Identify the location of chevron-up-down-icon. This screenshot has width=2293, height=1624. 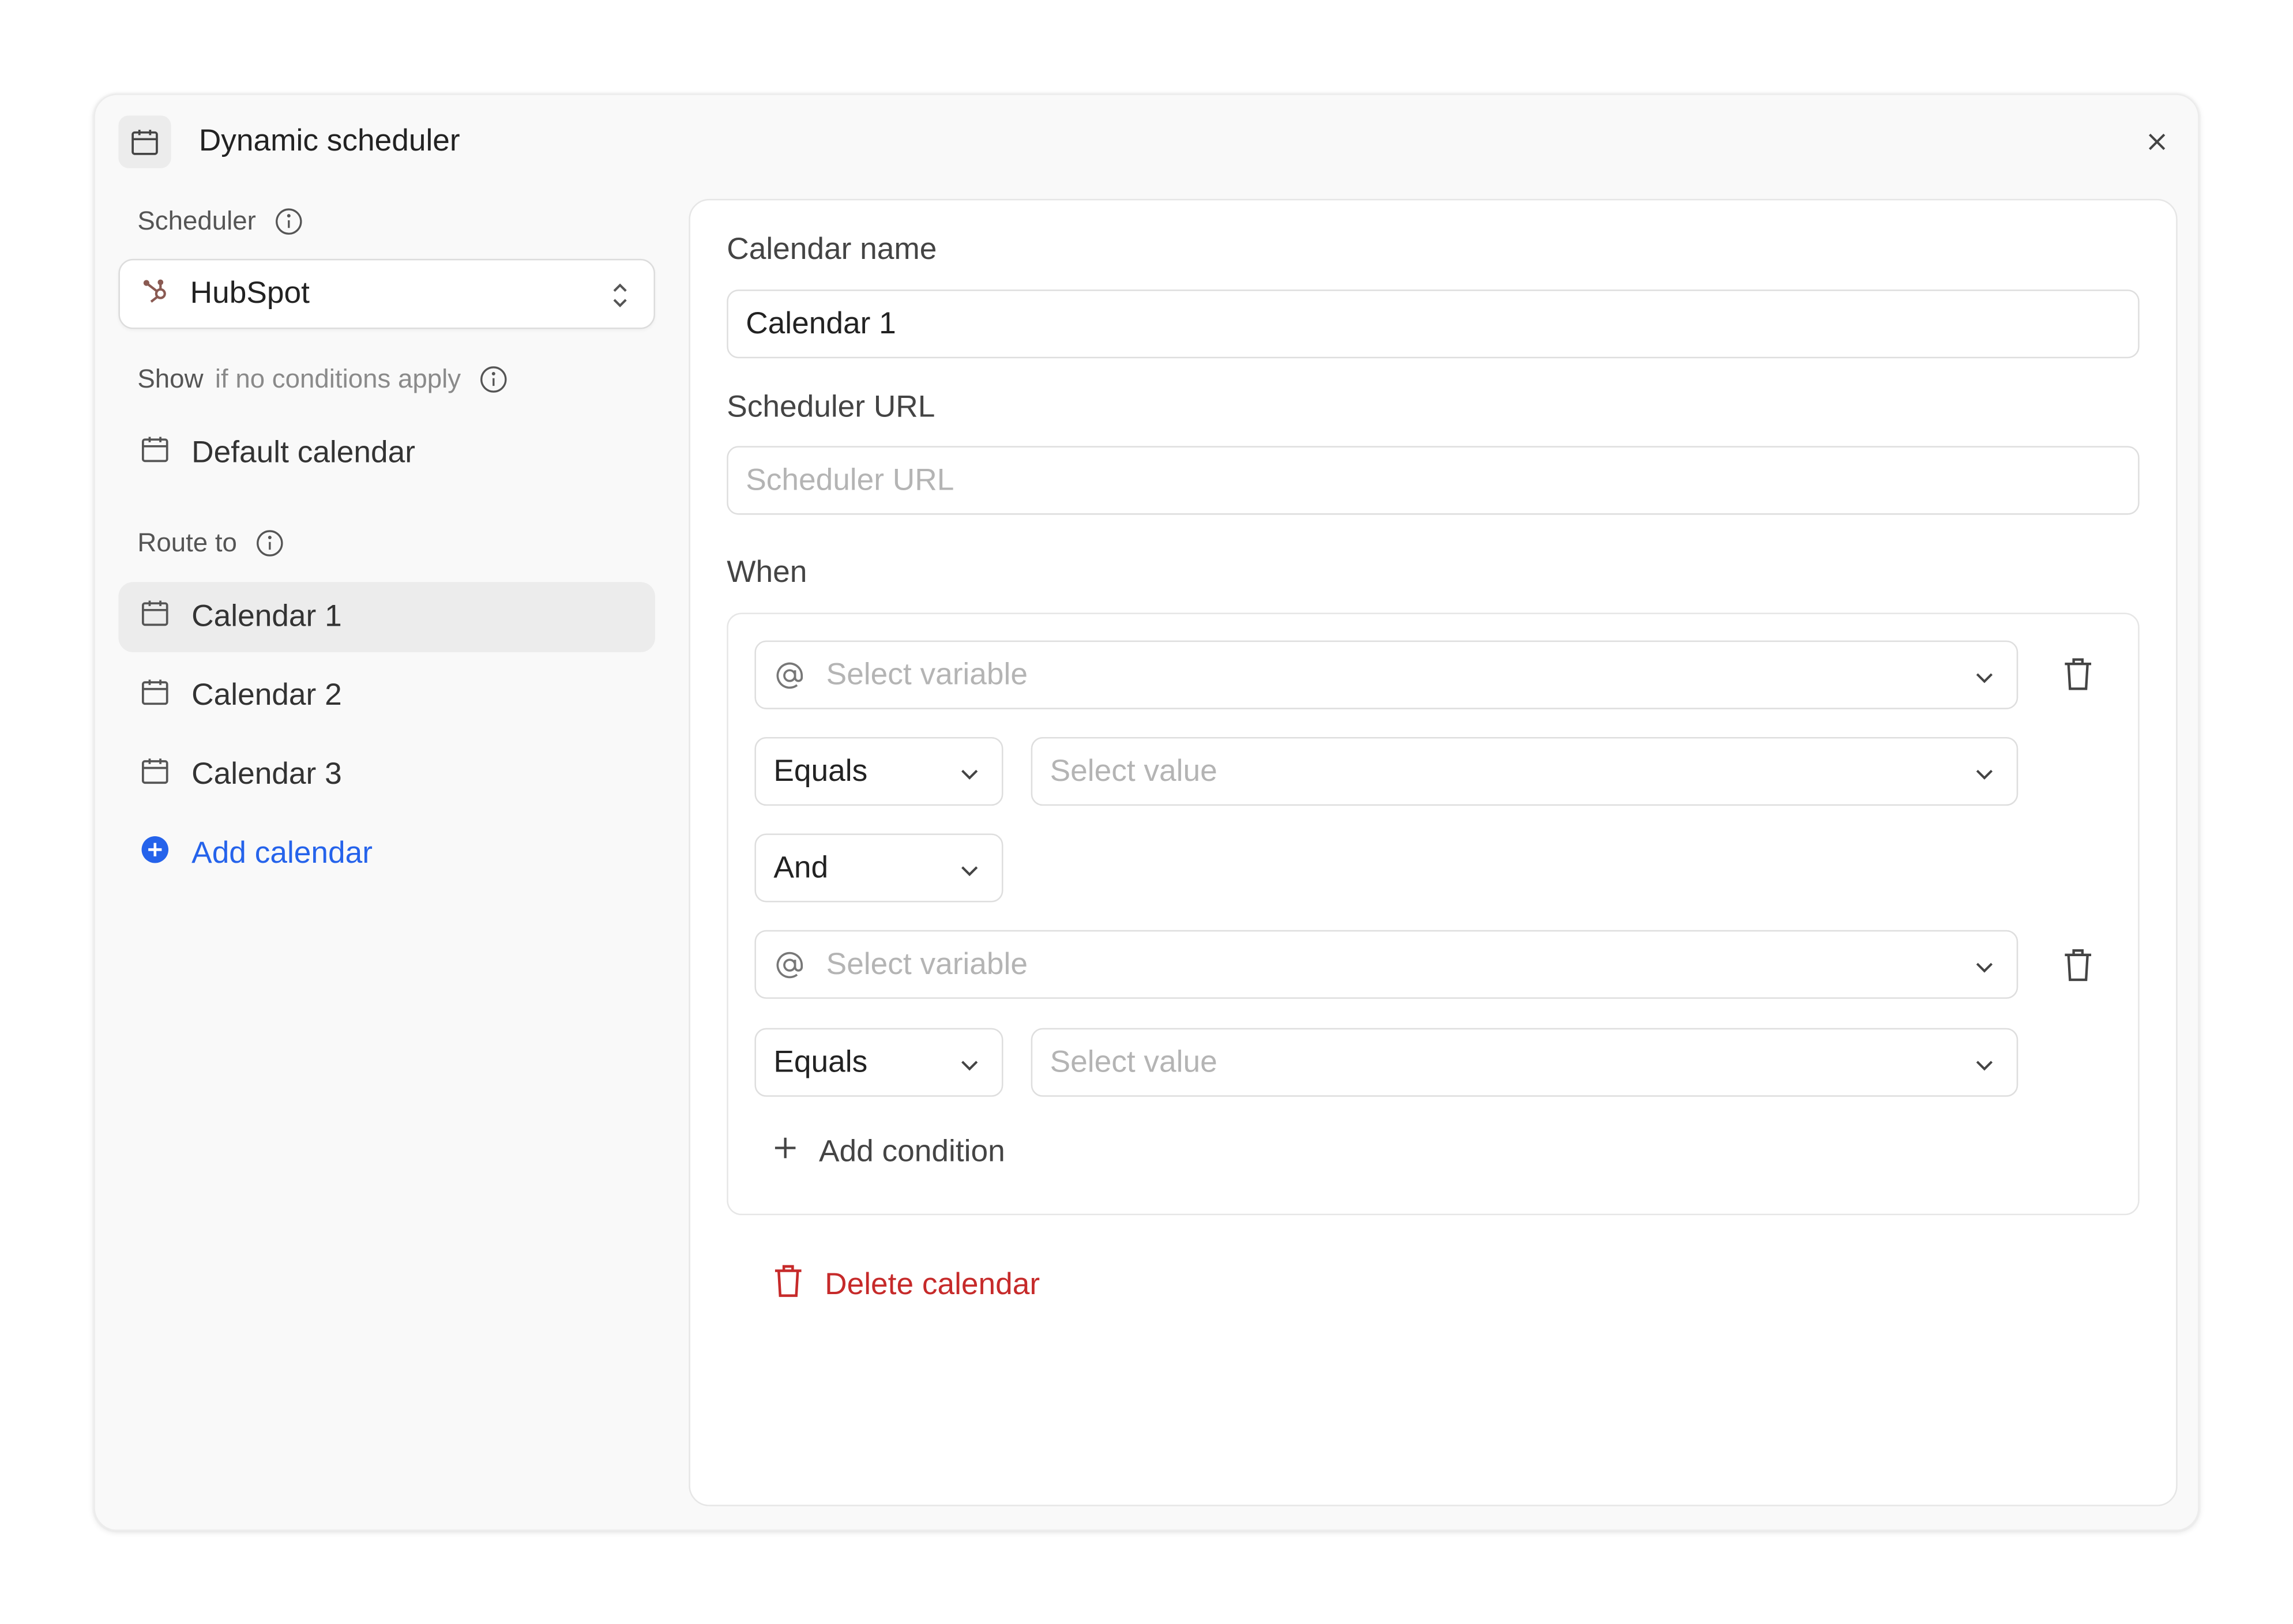
(620, 298).